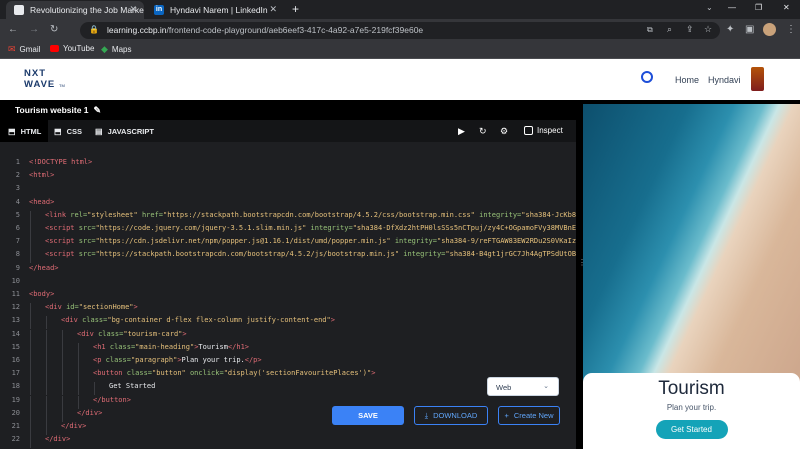  Describe the element at coordinates (288, 270) in the screenshot. I see `code-line: 9 </head>` at that location.